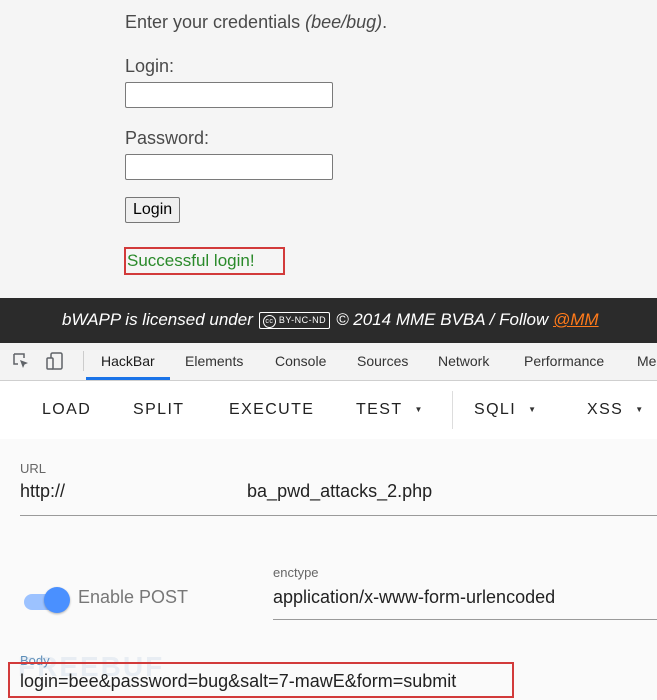 Image resolution: width=657 pixels, height=700 pixels. I want to click on split-button: SPLIT, so click(158, 410).